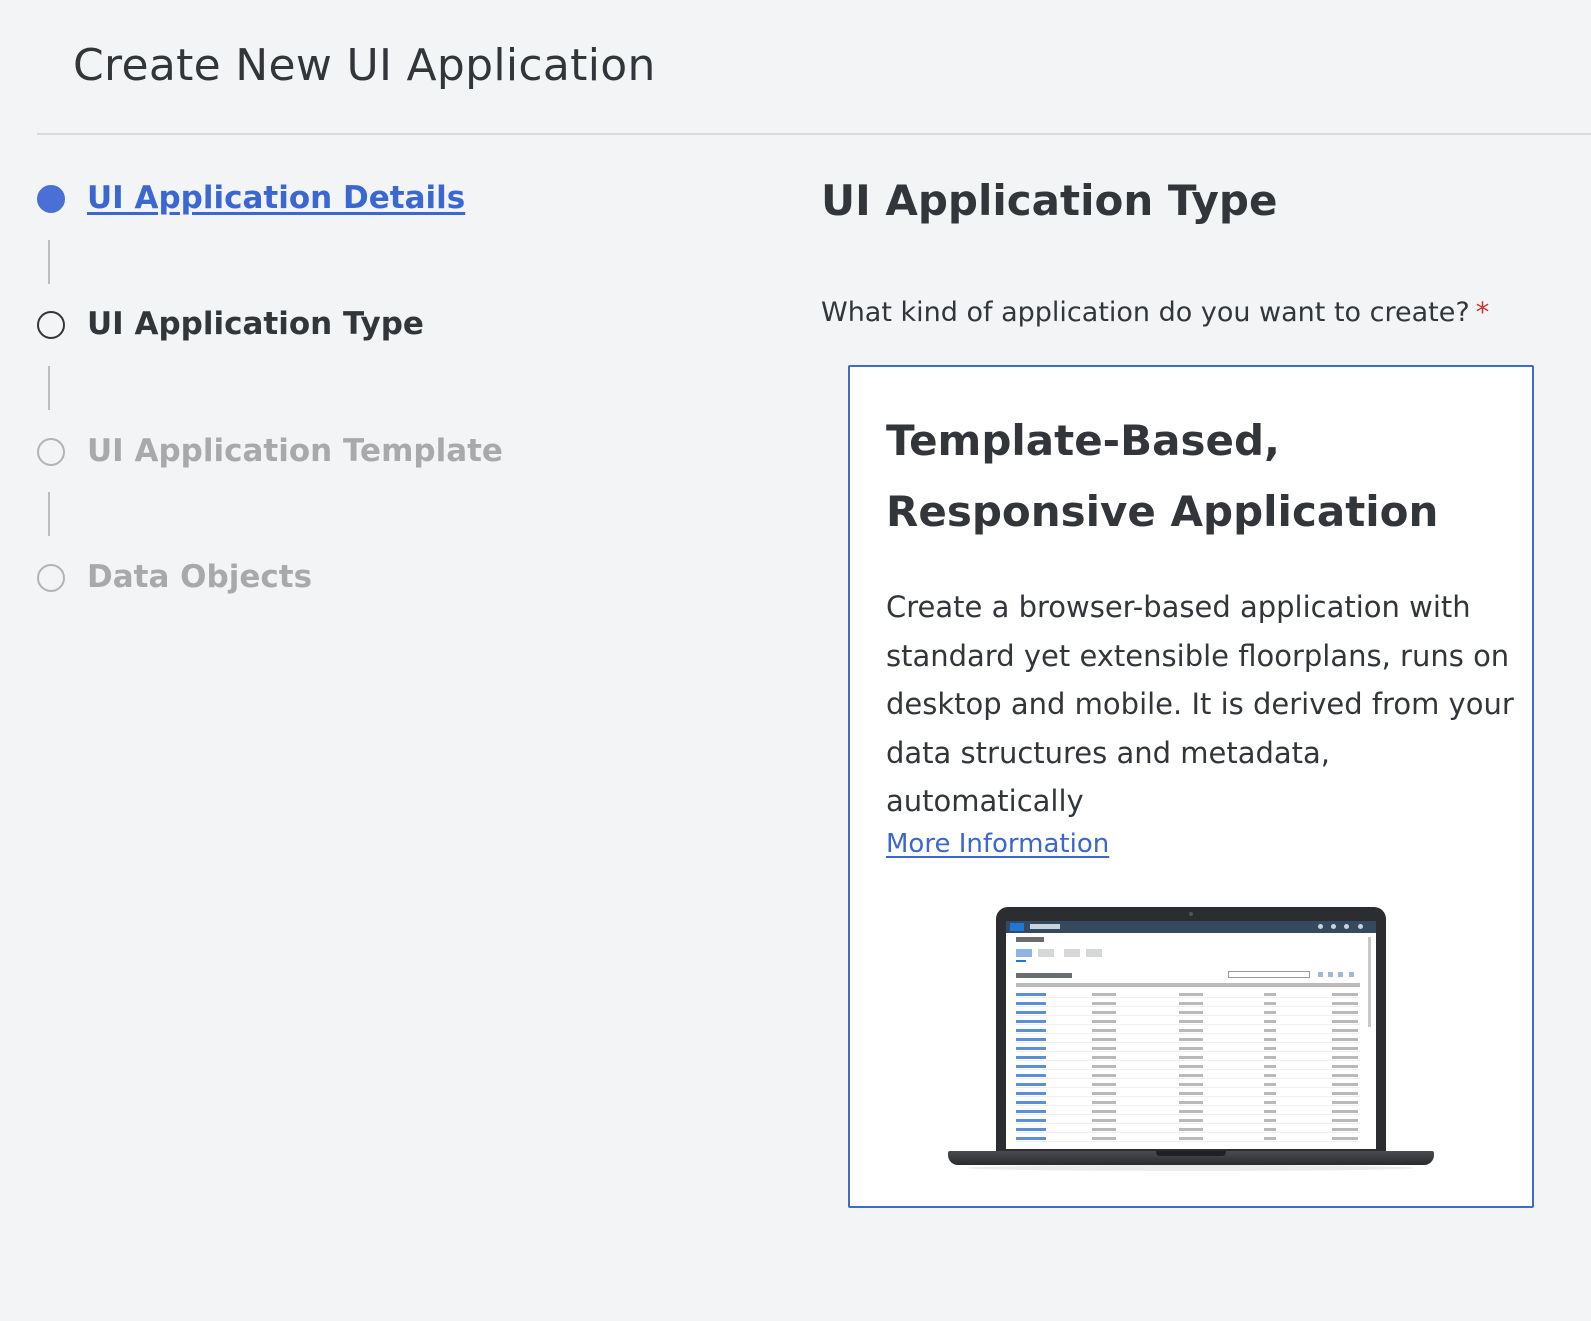 This screenshot has width=1591, height=1321. I want to click on laptop-preview-image, so click(1191, 1039).